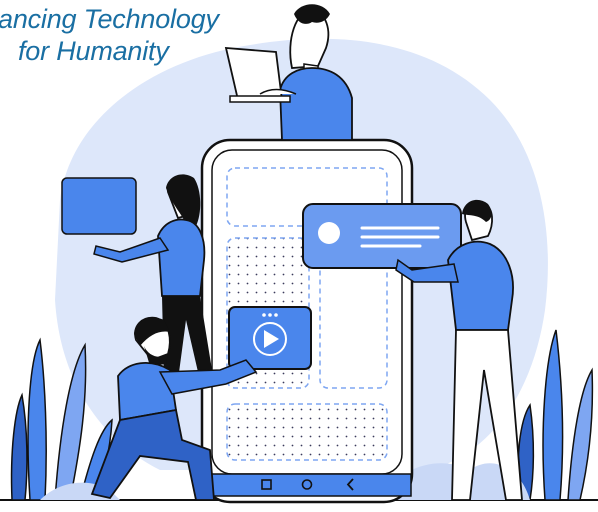 This screenshot has height=512, width=598. Describe the element at coordinates (329, 233) in the screenshot. I see `avatar` at that location.